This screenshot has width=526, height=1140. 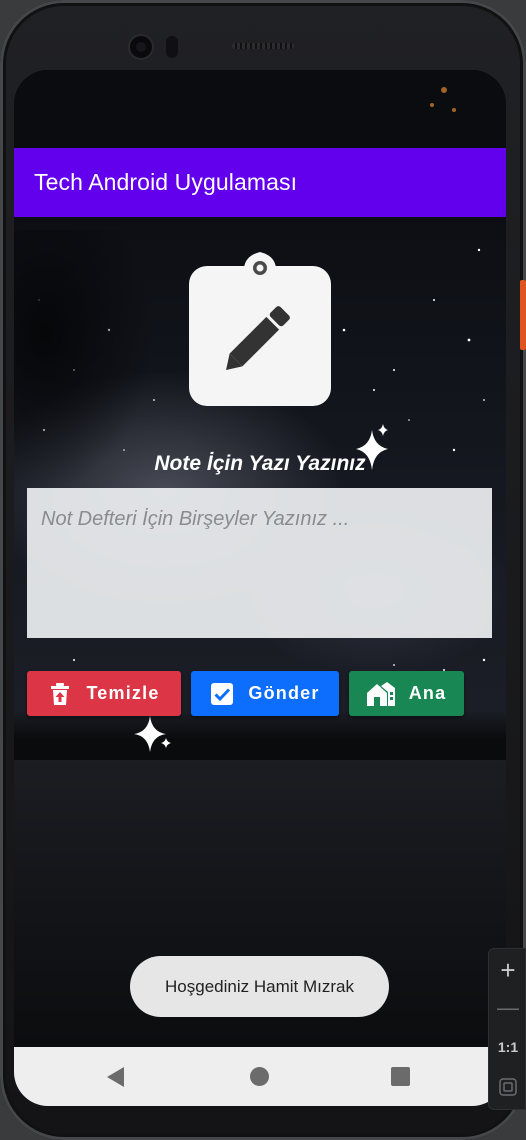 I want to click on home-icon, so click(x=380, y=693).